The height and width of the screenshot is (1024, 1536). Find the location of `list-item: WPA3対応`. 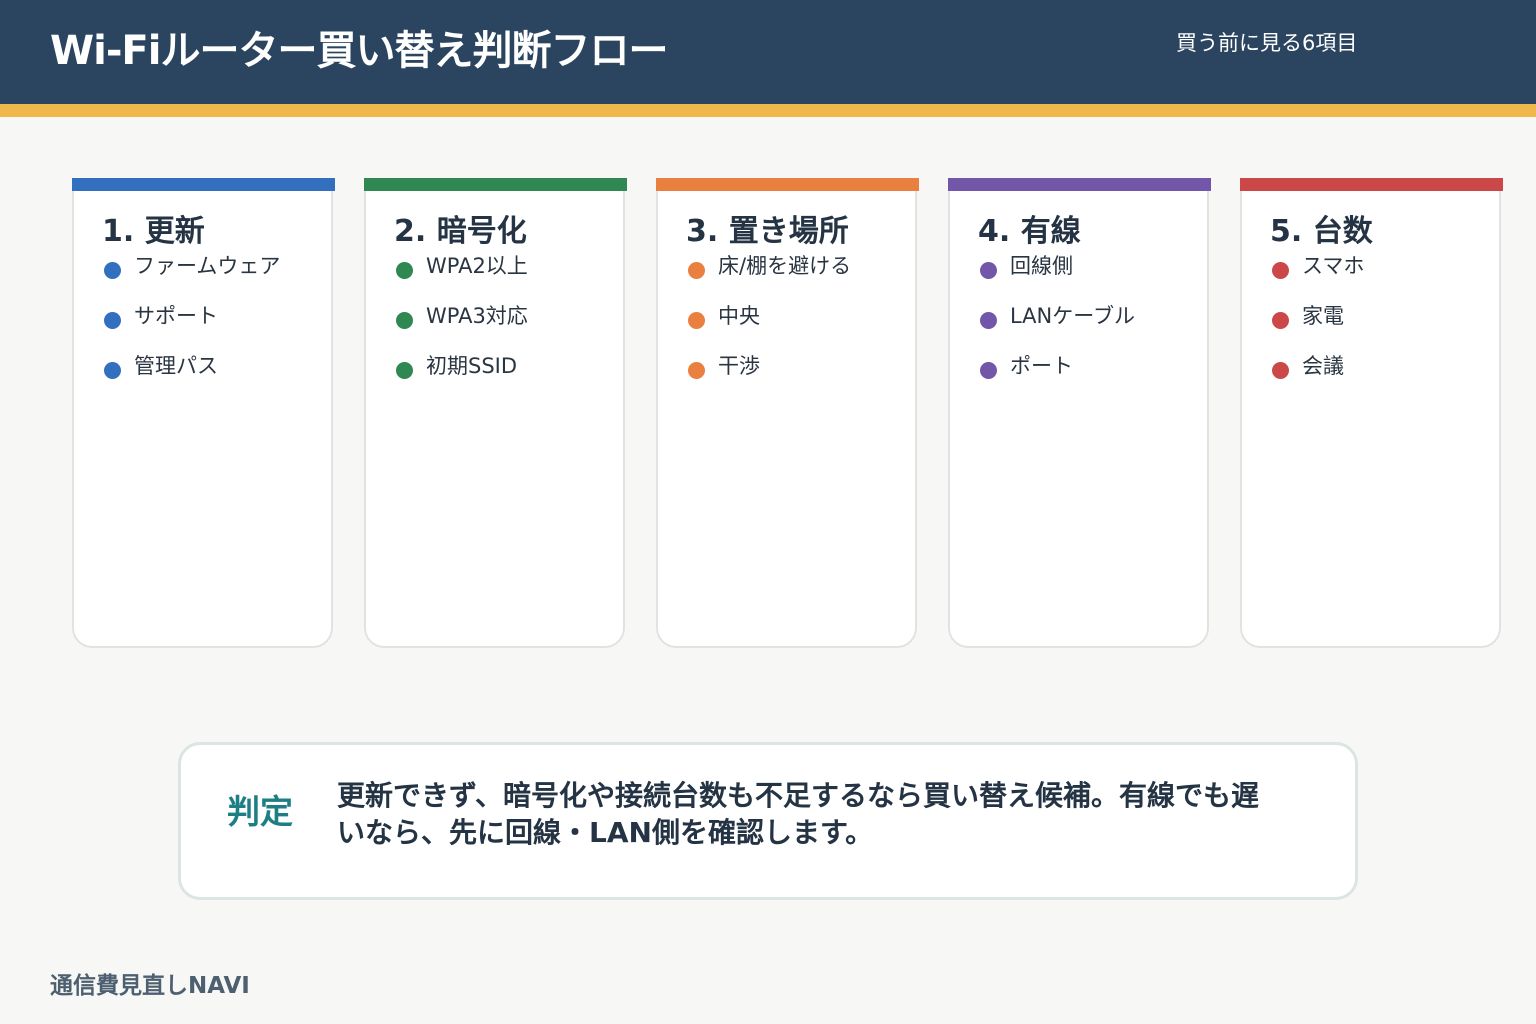

list-item: WPA3対応 is located at coordinates (461, 325).